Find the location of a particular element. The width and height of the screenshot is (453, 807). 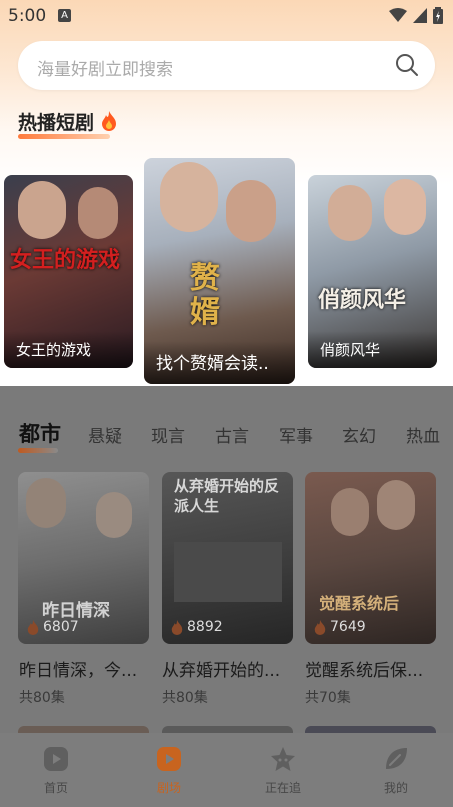

status-icons is located at coordinates (416, 15).